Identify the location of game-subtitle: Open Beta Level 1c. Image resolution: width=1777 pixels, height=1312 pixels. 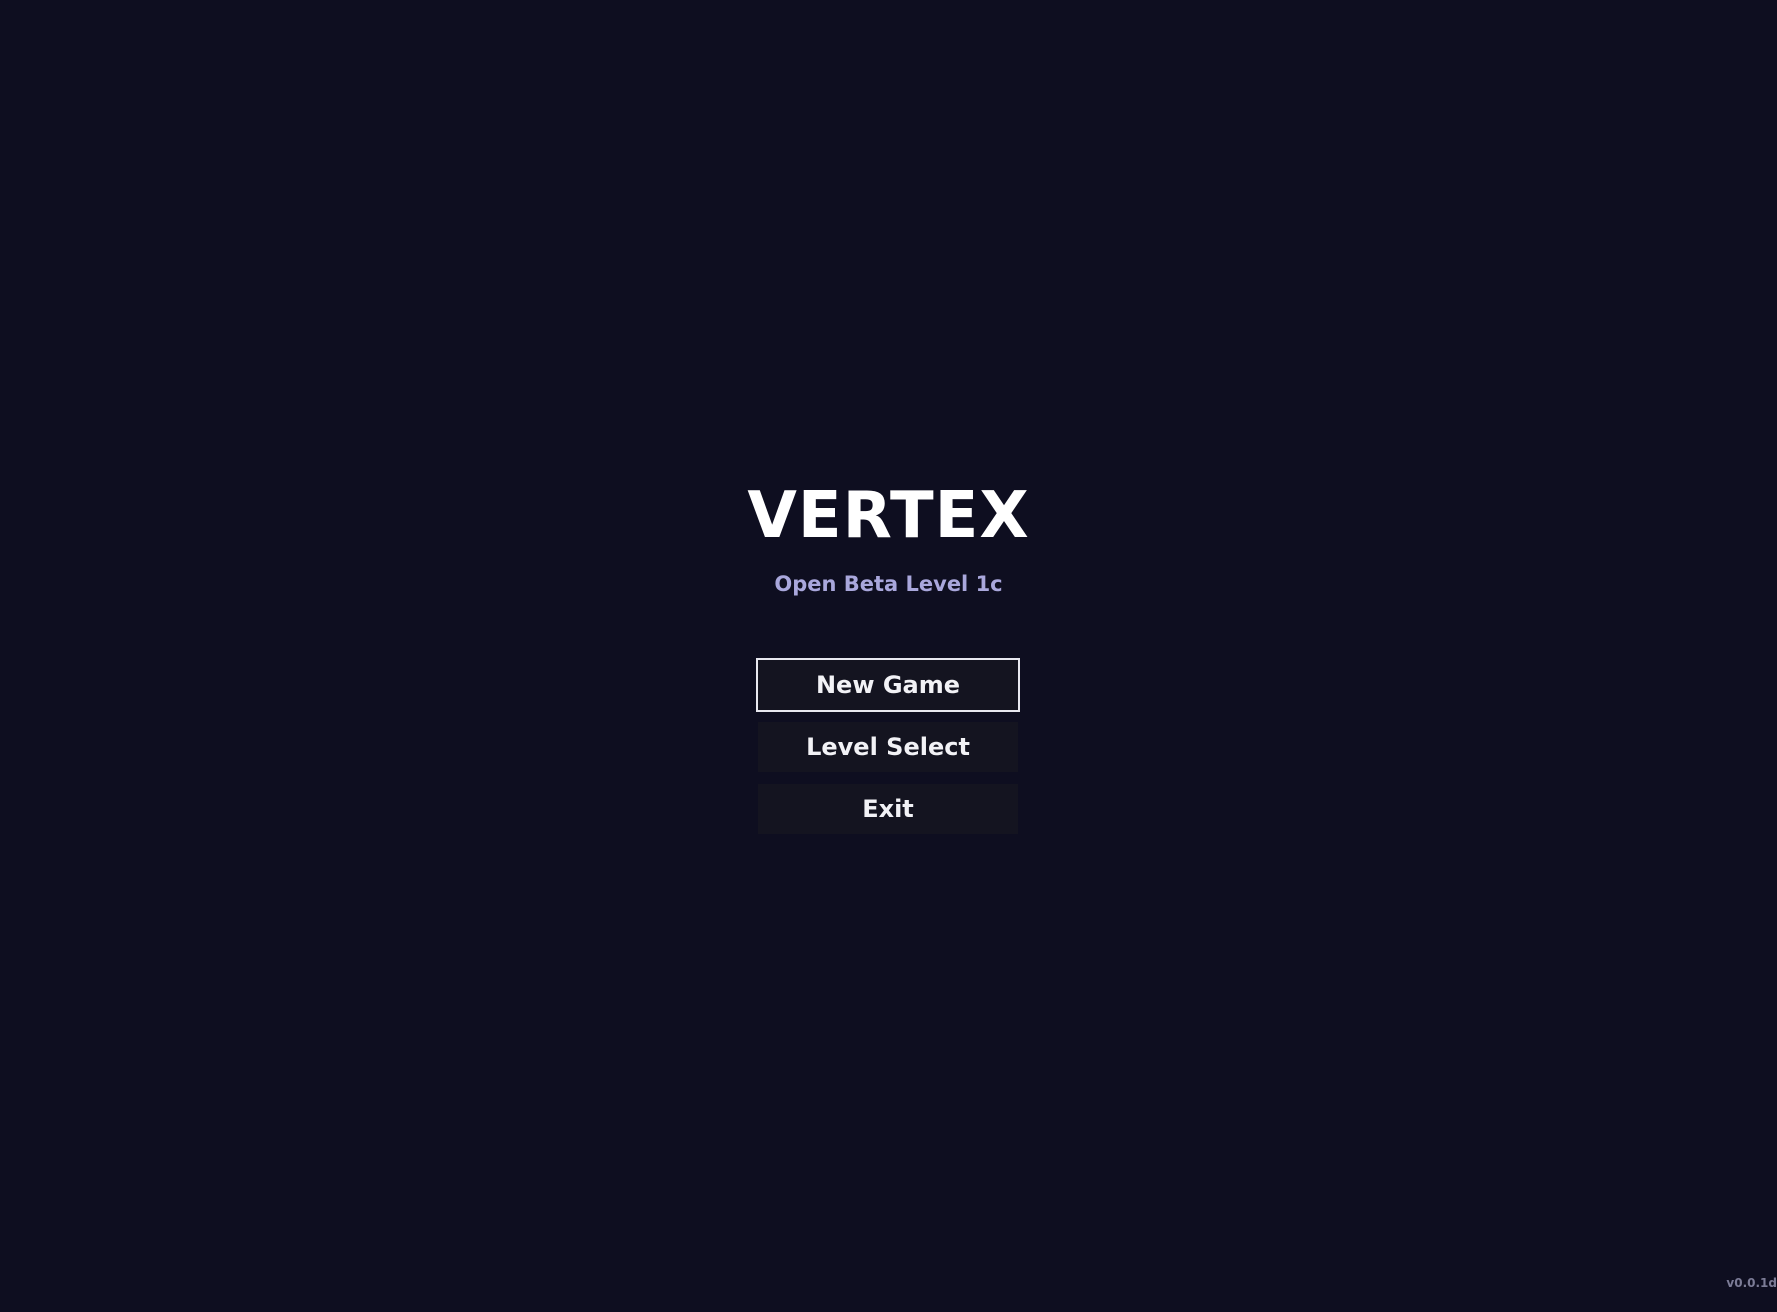
(888, 584).